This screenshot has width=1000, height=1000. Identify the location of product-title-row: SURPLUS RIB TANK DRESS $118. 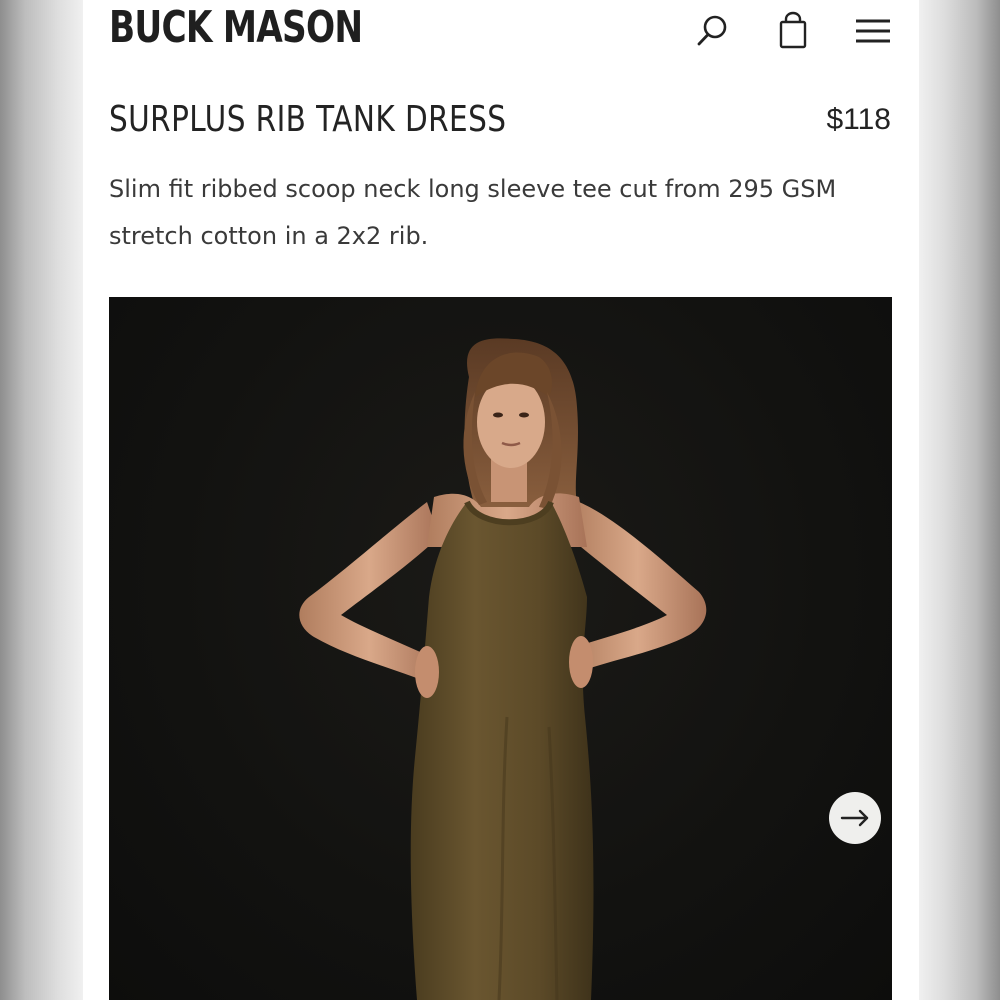
(500, 120).